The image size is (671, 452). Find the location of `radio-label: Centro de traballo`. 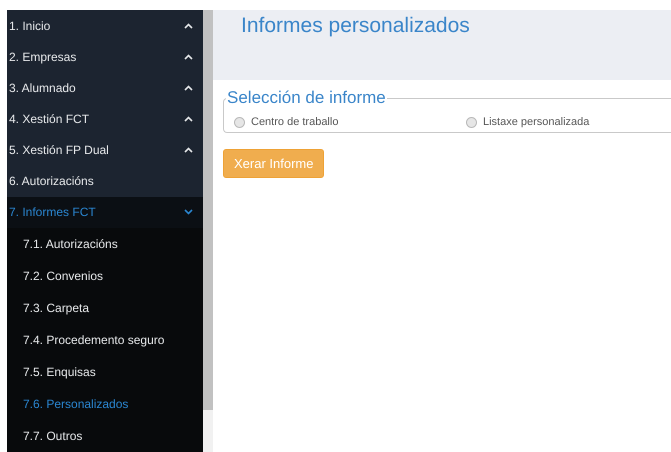

radio-label: Centro de traballo is located at coordinates (294, 122).